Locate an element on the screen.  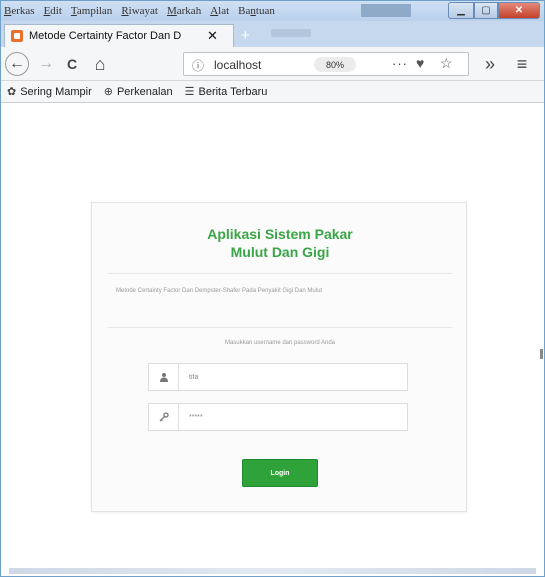
bookmark-star-icon: ☆ is located at coordinates (446, 63).